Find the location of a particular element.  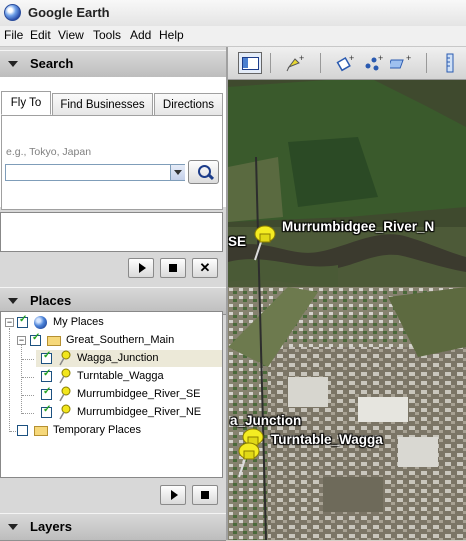

map-label-turntable: Turntable_Wagga is located at coordinates (327, 439).